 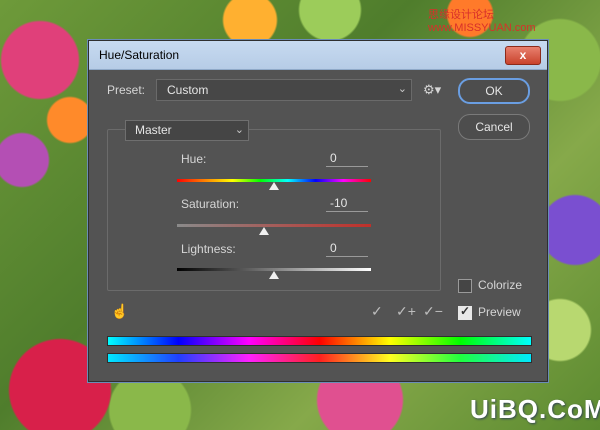 What do you see at coordinates (535, 409) in the screenshot?
I see `watermark-bottom: UiBQ.CoM` at bounding box center [535, 409].